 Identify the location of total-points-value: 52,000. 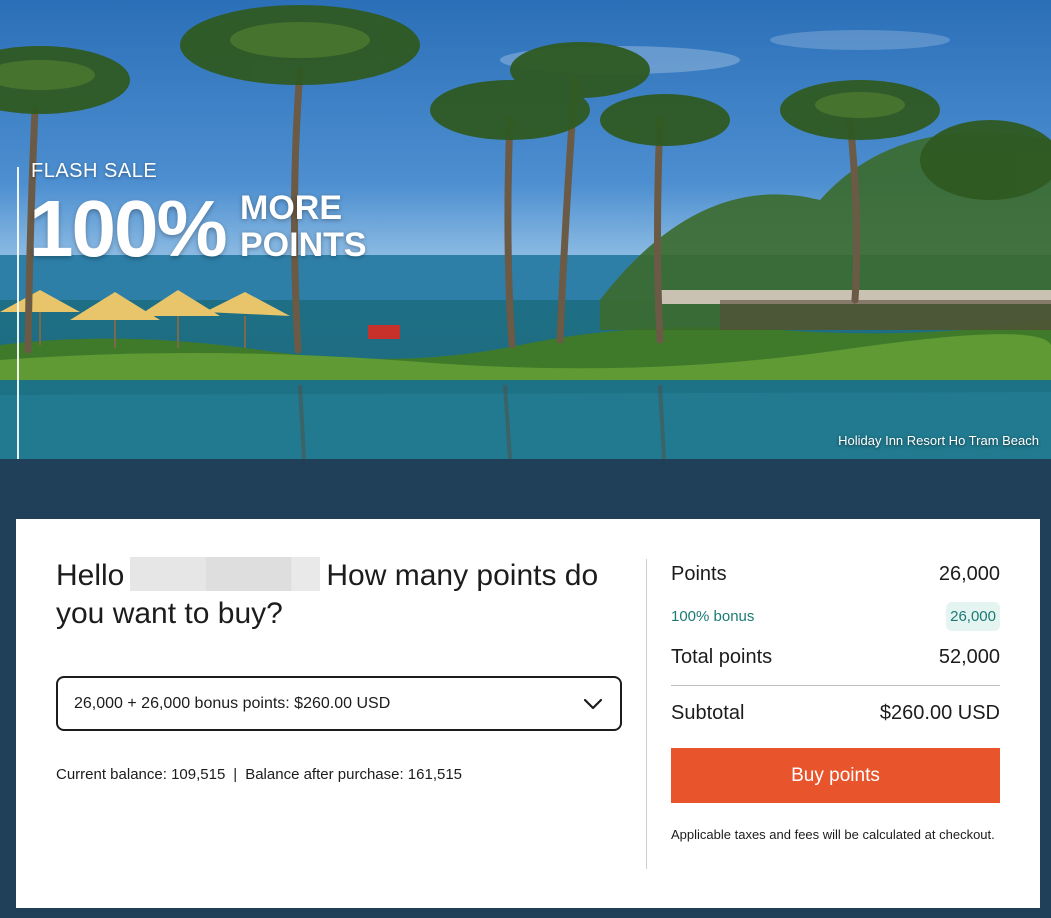
(969, 656).